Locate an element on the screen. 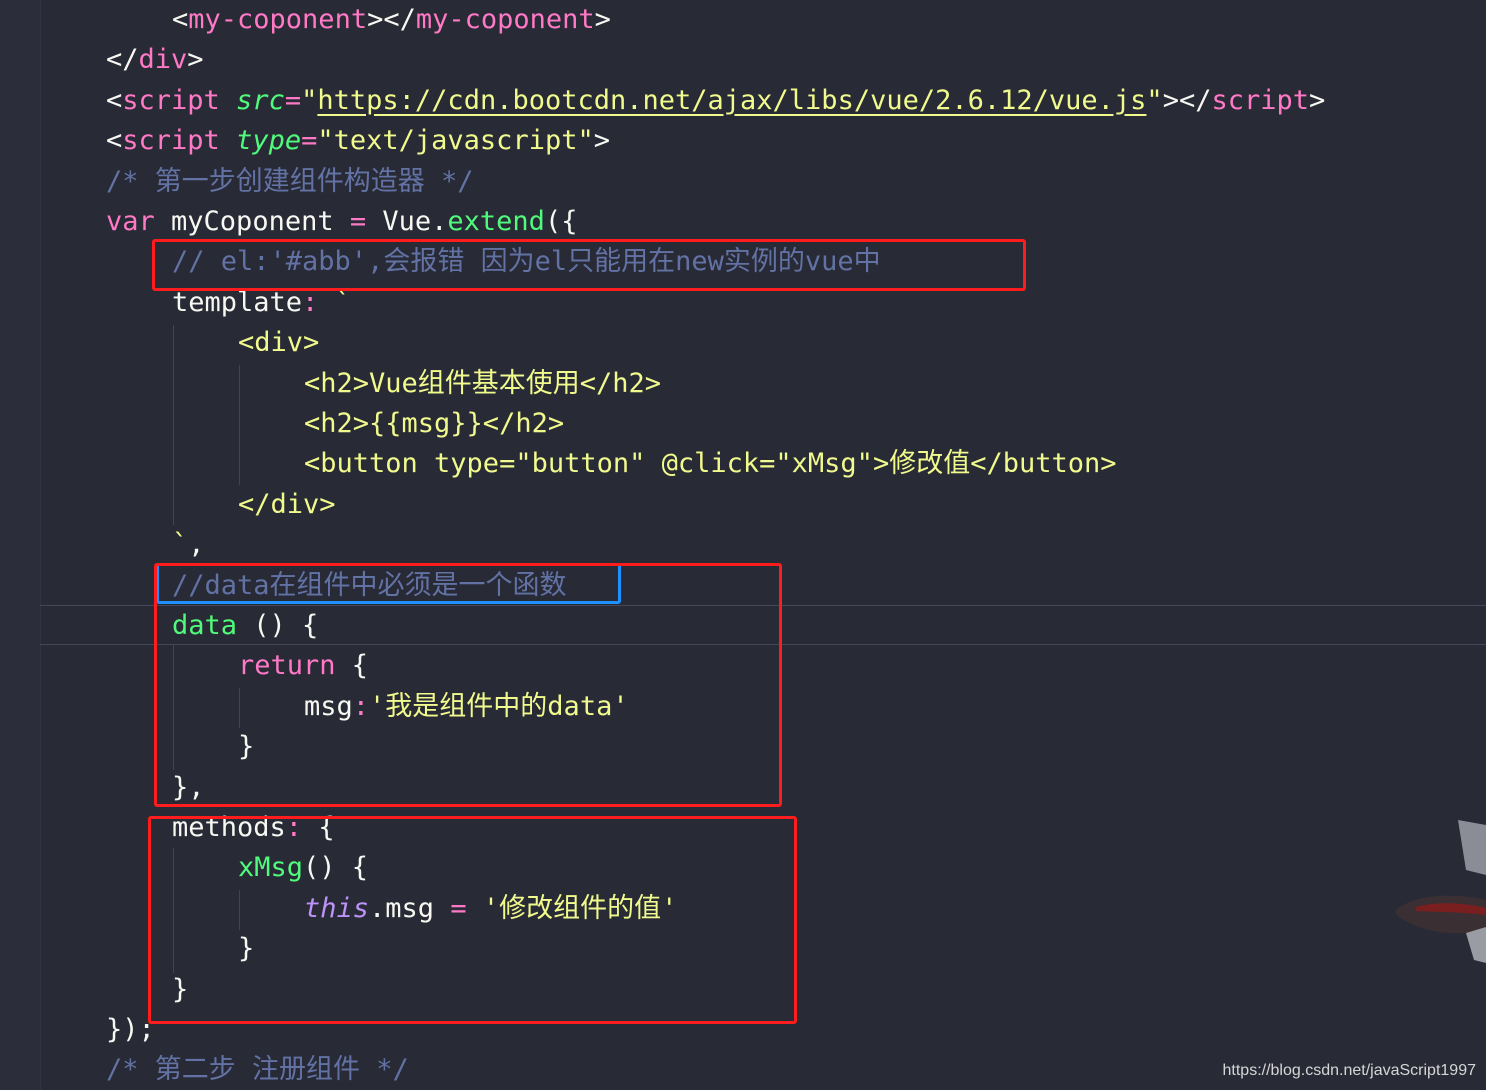 The width and height of the screenshot is (1486, 1090). annotation-box-el-comment is located at coordinates (589, 265).